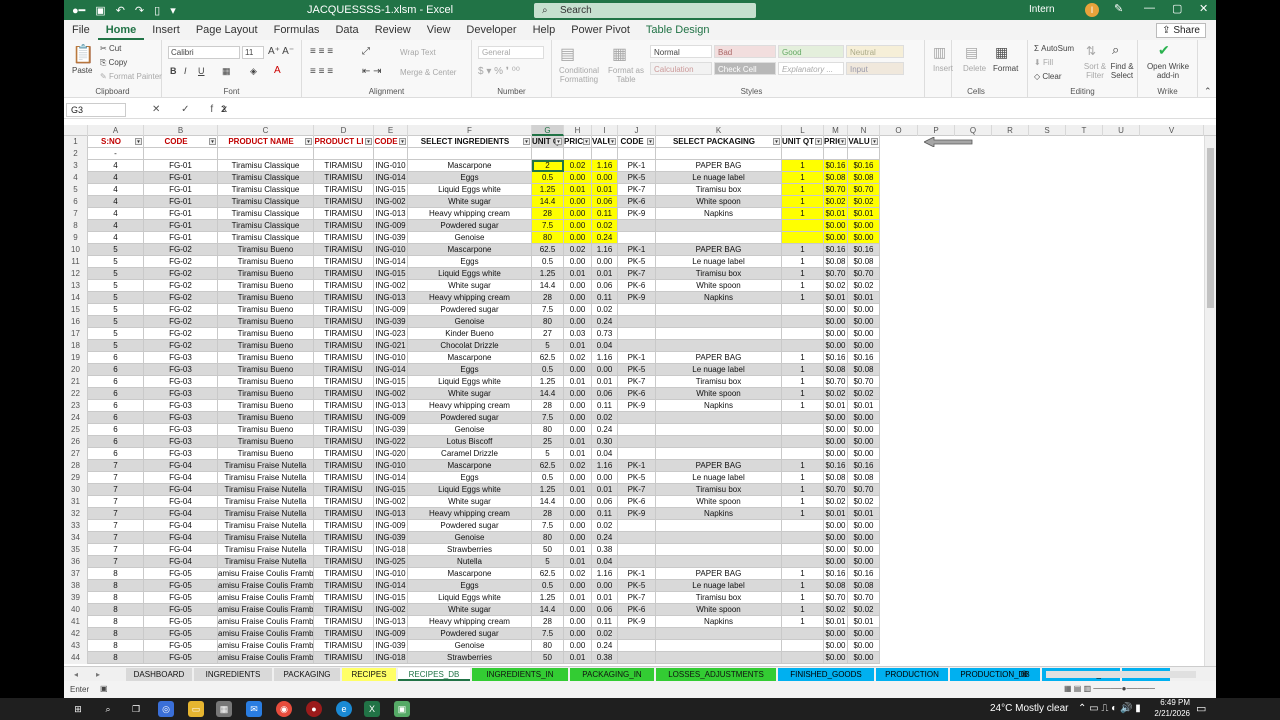 The image size is (1280, 720). Describe the element at coordinates (470, 466) in the screenshot. I see `cell: Mascarpone` at that location.